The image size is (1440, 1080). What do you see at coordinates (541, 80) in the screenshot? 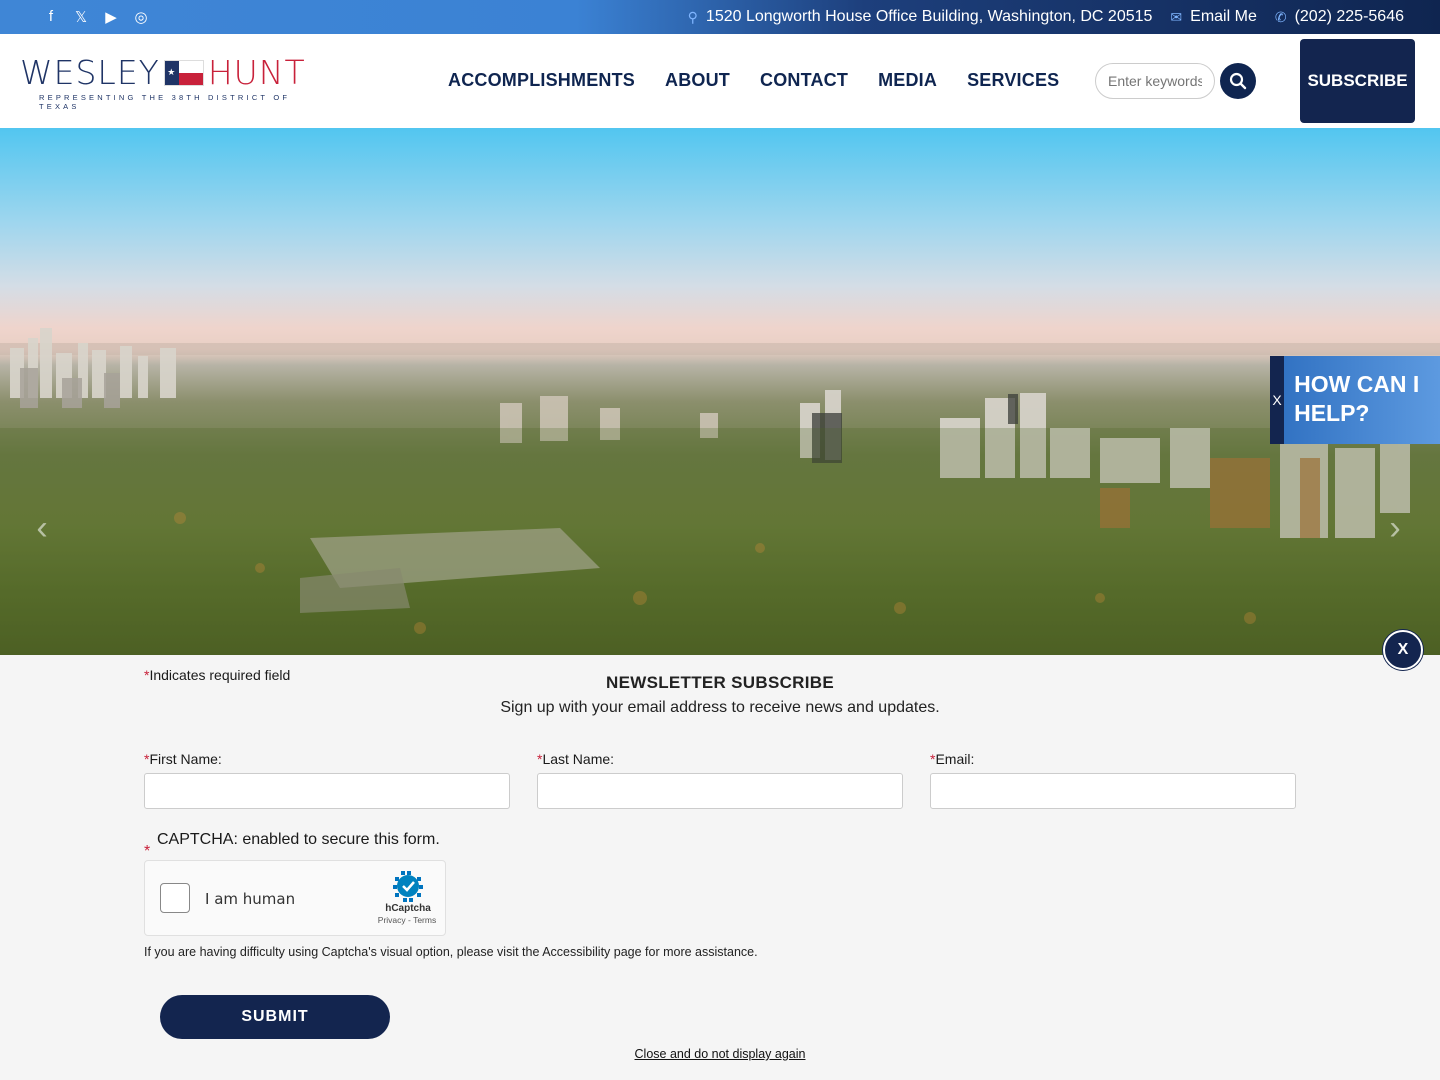
I see `nav-accomplishments: ACCOMPLISHMENTS` at bounding box center [541, 80].